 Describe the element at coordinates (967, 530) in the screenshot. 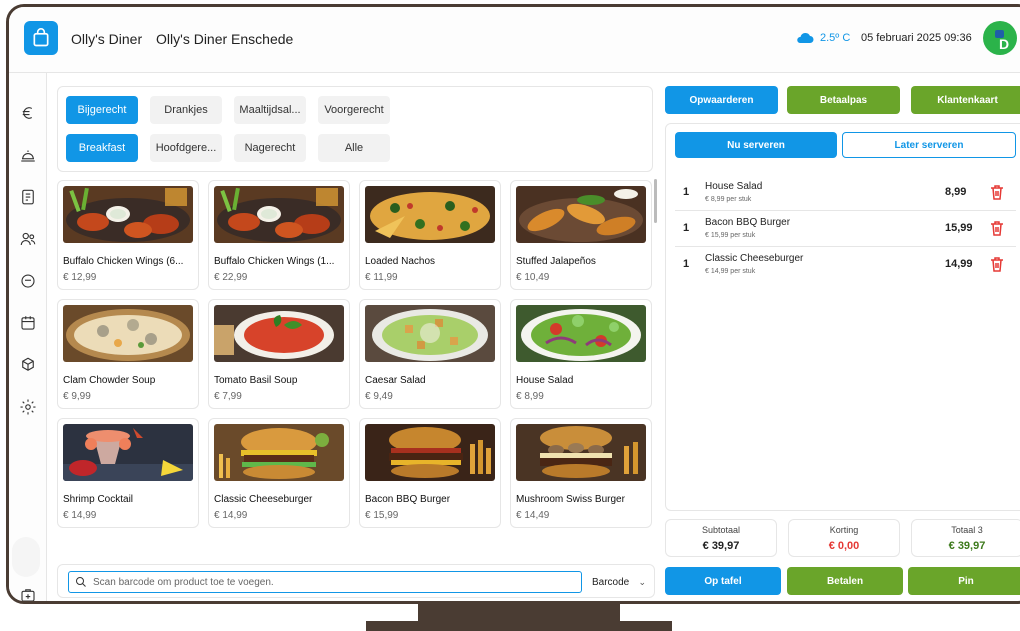

I see `total-label: Totaal 3` at that location.